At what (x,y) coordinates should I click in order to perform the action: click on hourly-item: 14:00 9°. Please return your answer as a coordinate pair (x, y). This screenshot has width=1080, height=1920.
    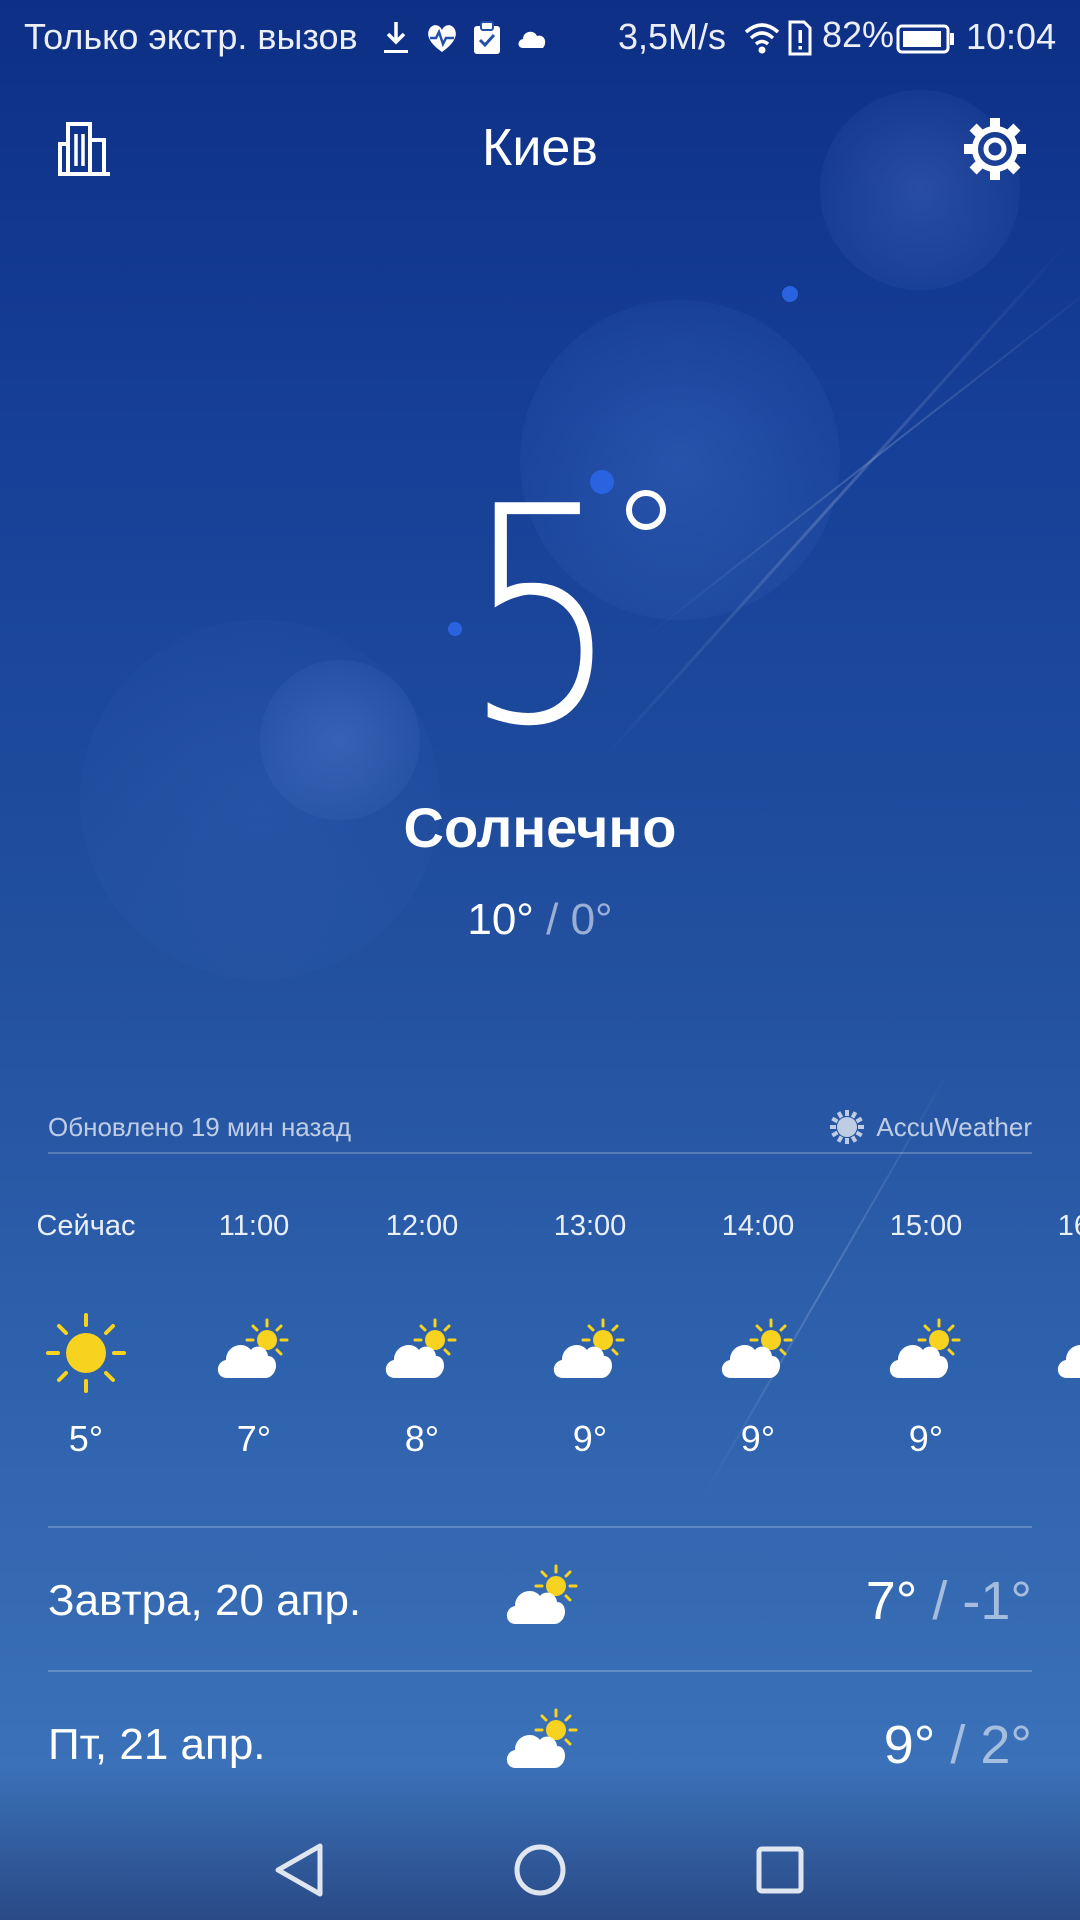
    Looking at the image, I should click on (758, 1335).